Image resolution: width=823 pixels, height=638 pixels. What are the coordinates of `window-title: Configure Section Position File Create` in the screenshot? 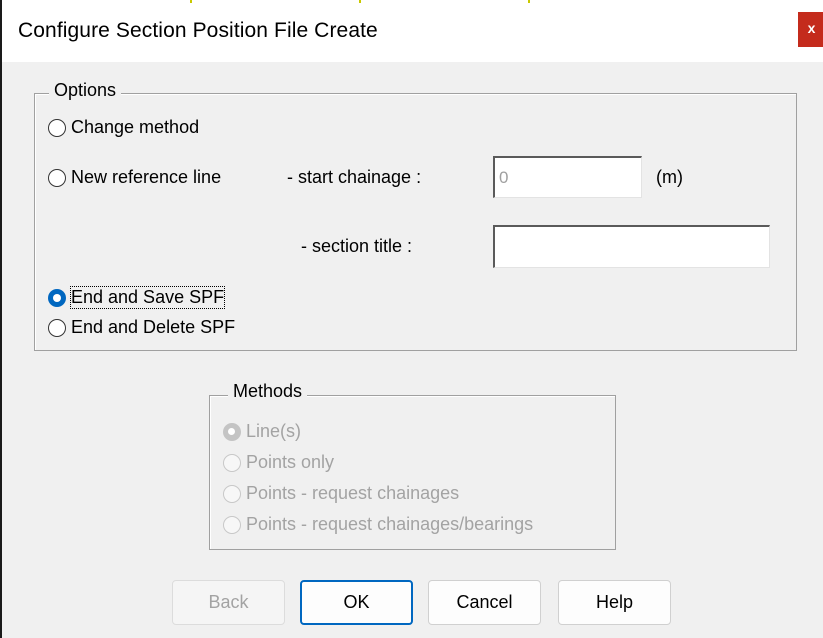 It's located at (198, 30).